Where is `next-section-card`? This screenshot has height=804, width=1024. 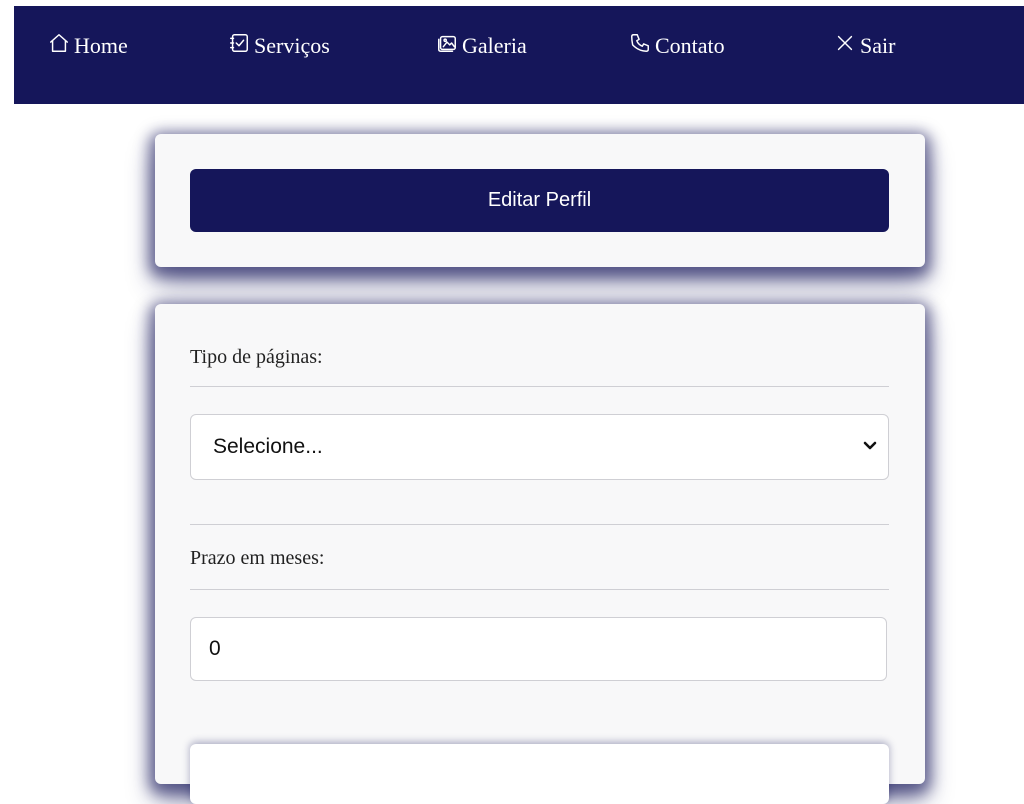 next-section-card is located at coordinates (539, 774).